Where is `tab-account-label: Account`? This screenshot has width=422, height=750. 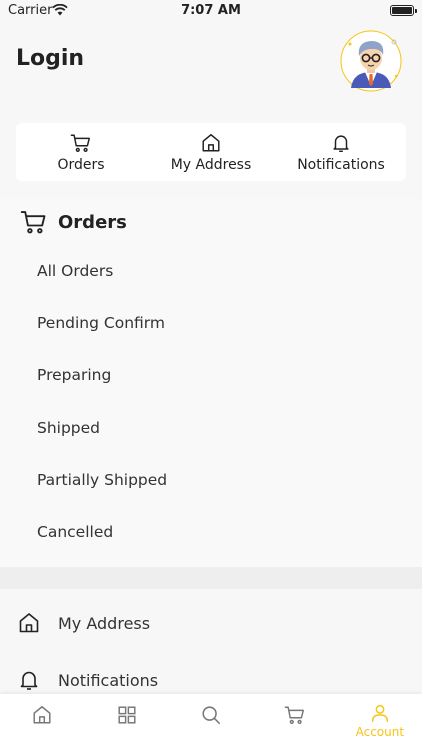
tab-account-label: Account is located at coordinates (380, 732).